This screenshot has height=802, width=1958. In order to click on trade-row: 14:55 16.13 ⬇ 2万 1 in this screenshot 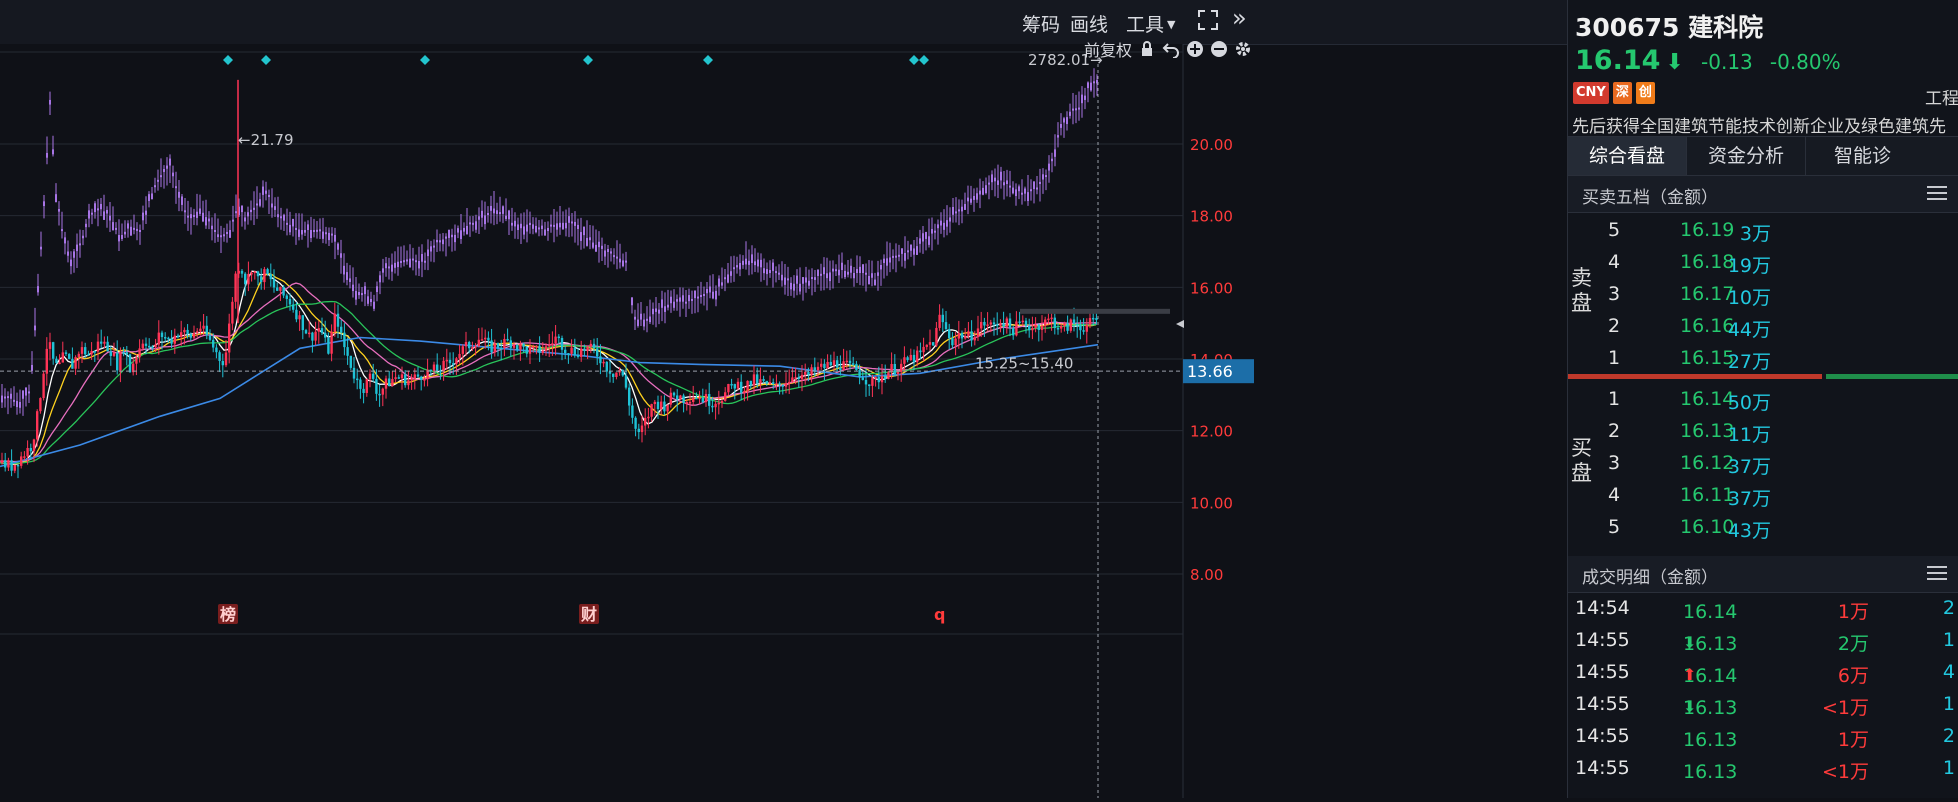, I will do `click(1763, 641)`.